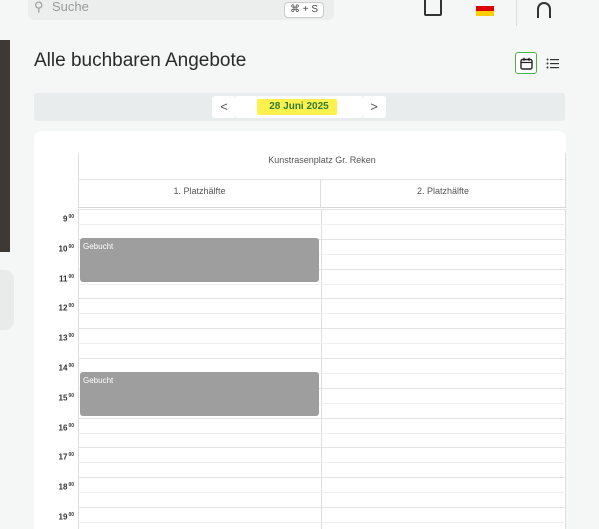  Describe the element at coordinates (66, 517) in the screenshot. I see `hour-label: 1900` at that location.